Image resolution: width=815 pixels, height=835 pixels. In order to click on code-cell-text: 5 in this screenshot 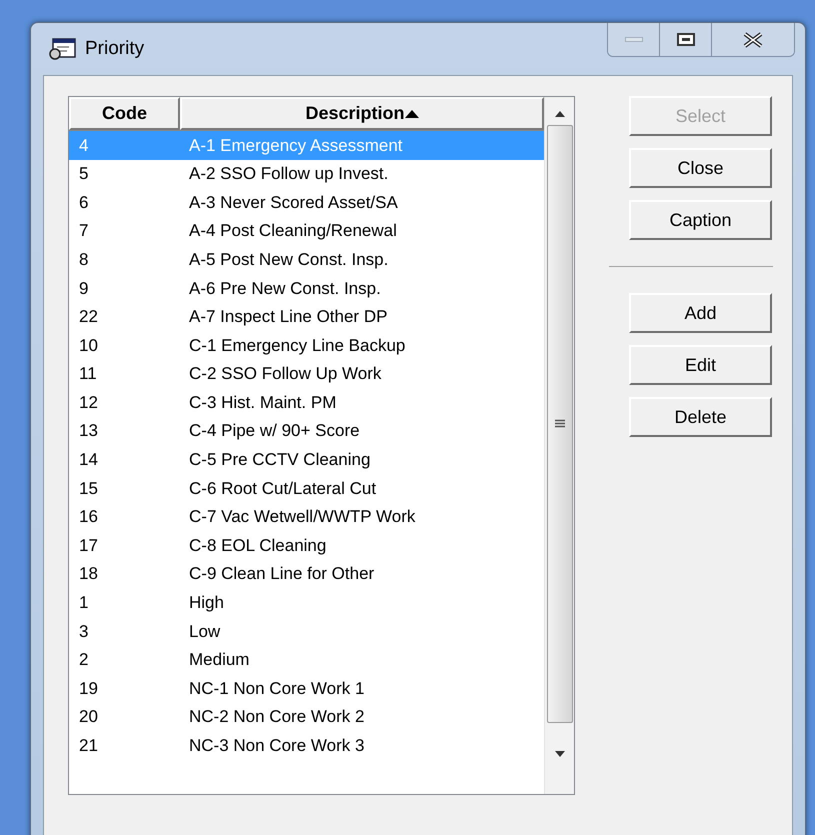, I will do `click(84, 174)`.